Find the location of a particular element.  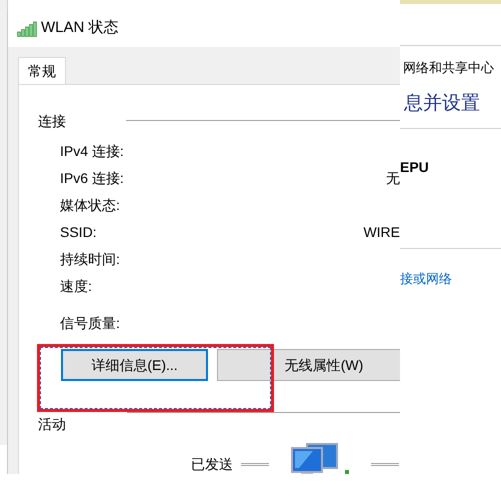

dialog-button: 无线属性(W) is located at coordinates (308, 365).